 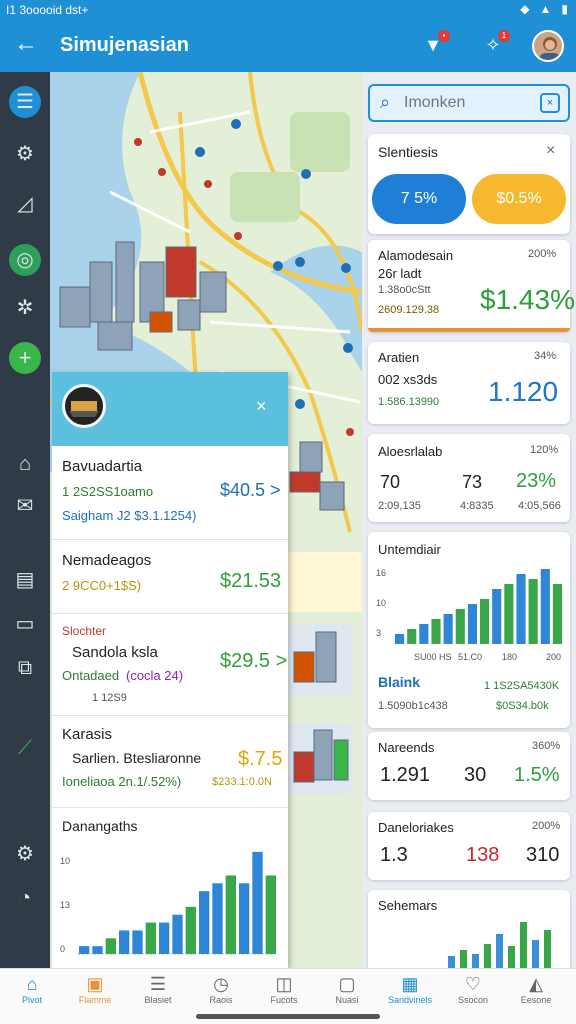 I want to click on home-icon: ⌂, so click(x=25, y=464).